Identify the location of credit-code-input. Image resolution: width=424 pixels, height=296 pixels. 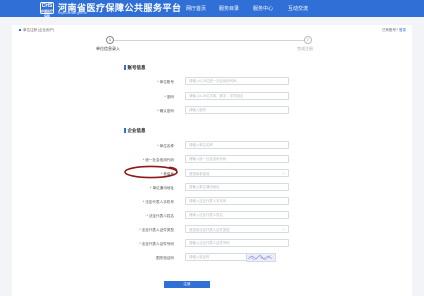
(237, 159).